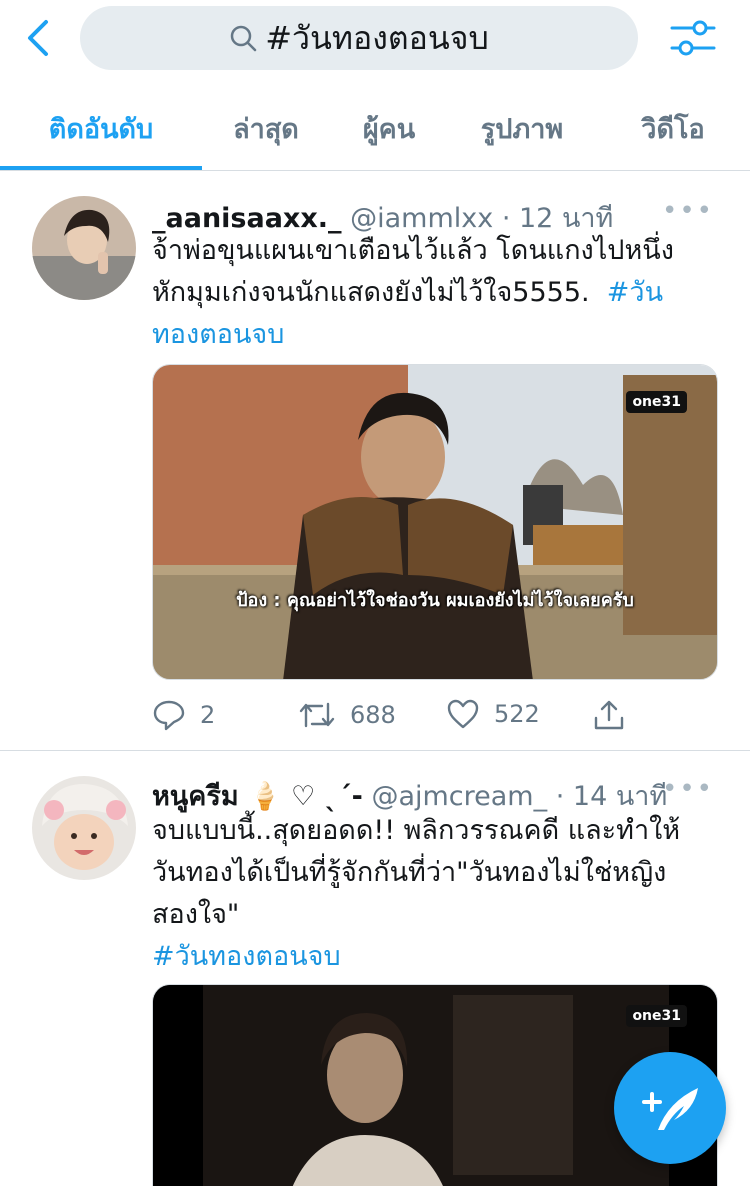 Image resolution: width=750 pixels, height=1186 pixels. I want to click on share-icon, so click(609, 715).